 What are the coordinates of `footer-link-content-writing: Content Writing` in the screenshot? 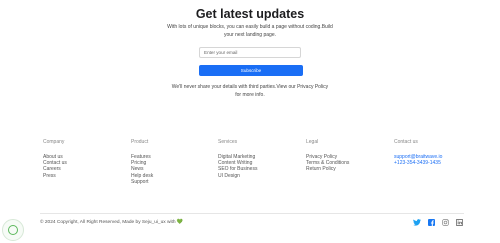 It's located at (235, 163).